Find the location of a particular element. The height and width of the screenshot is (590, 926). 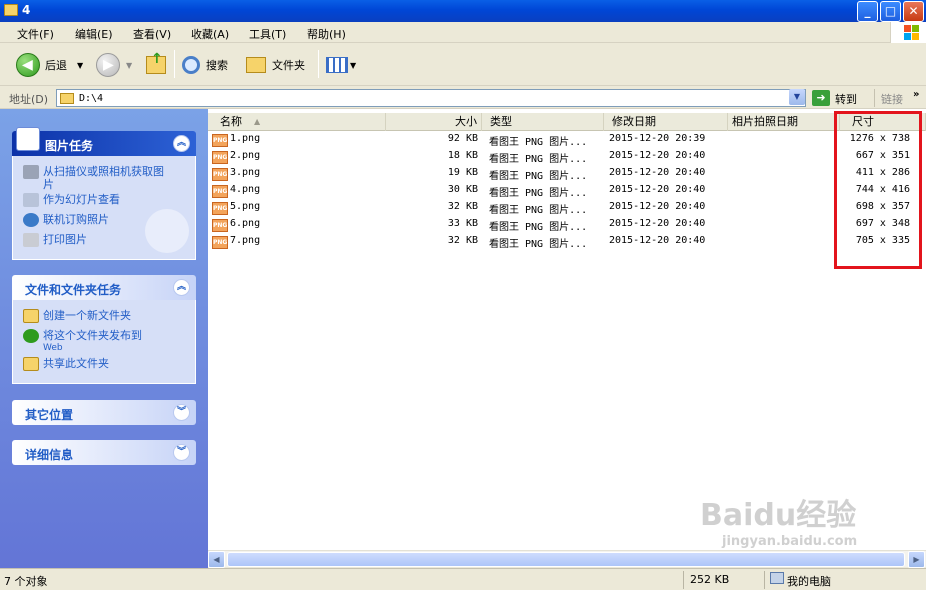

camera-icon is located at coordinates (31, 172).